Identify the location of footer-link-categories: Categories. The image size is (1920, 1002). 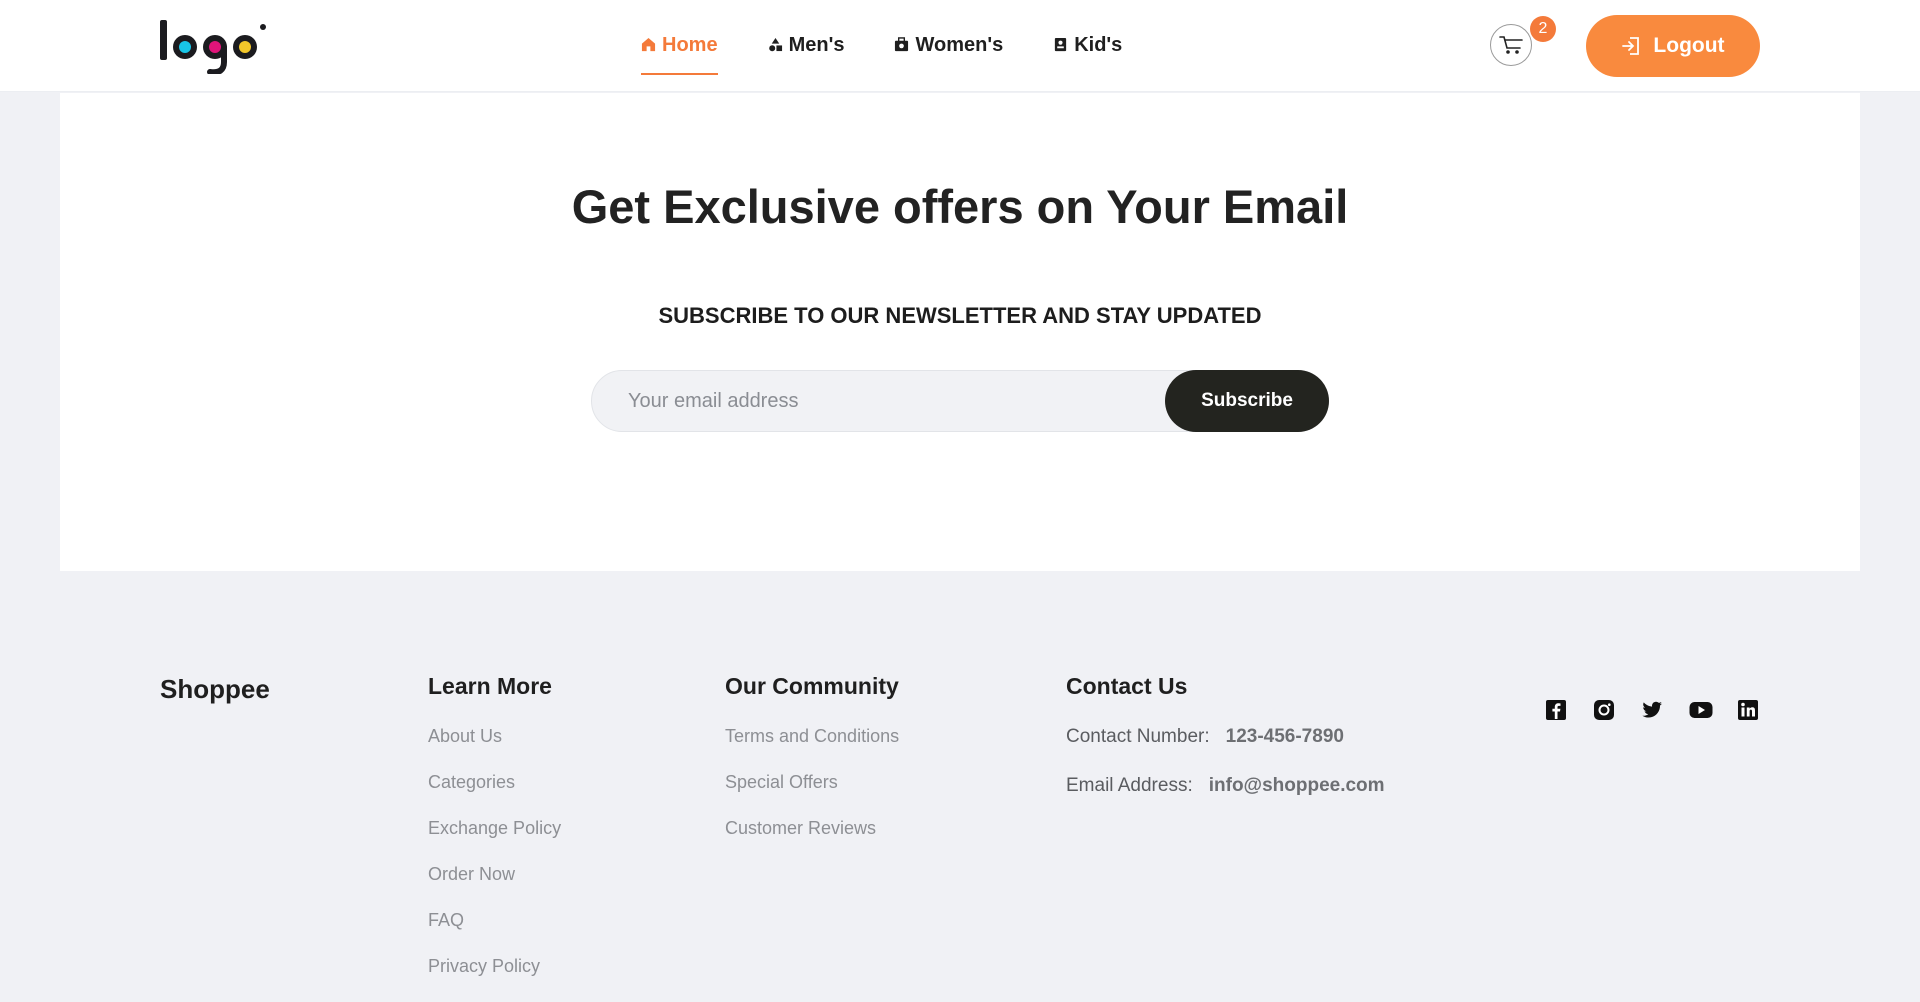
(494, 795).